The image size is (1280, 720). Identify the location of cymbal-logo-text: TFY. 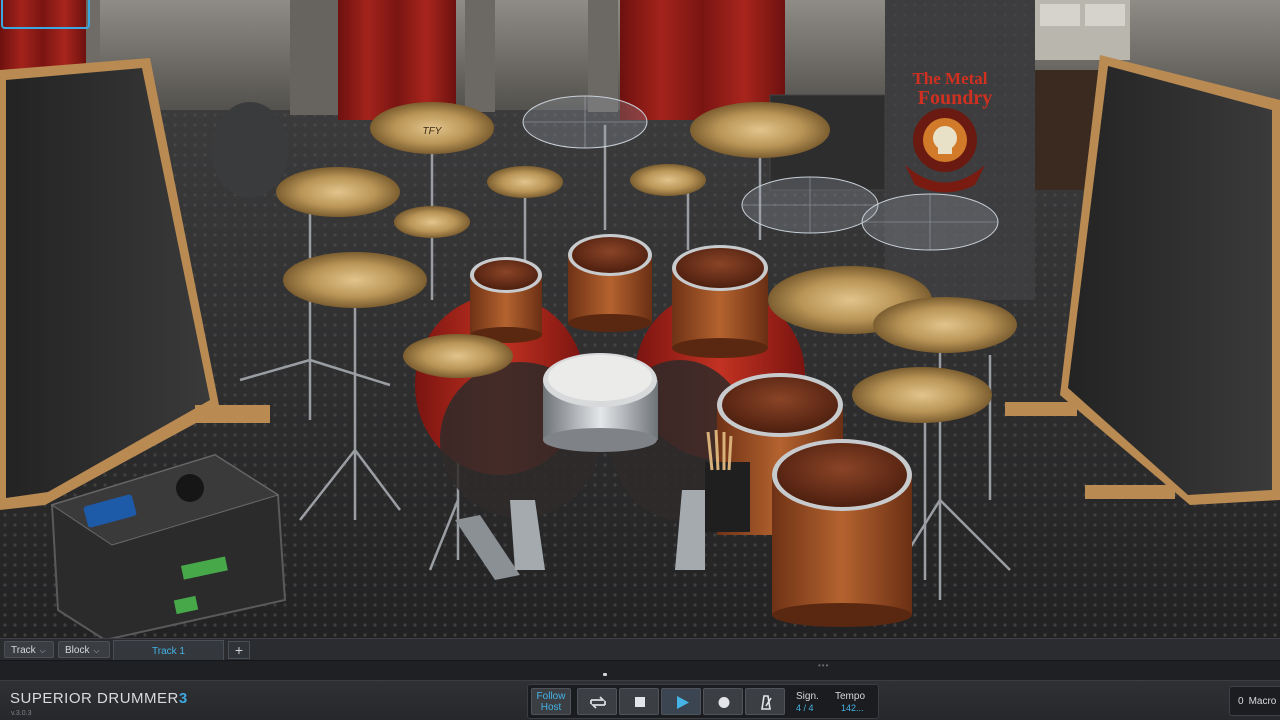
(433, 131).